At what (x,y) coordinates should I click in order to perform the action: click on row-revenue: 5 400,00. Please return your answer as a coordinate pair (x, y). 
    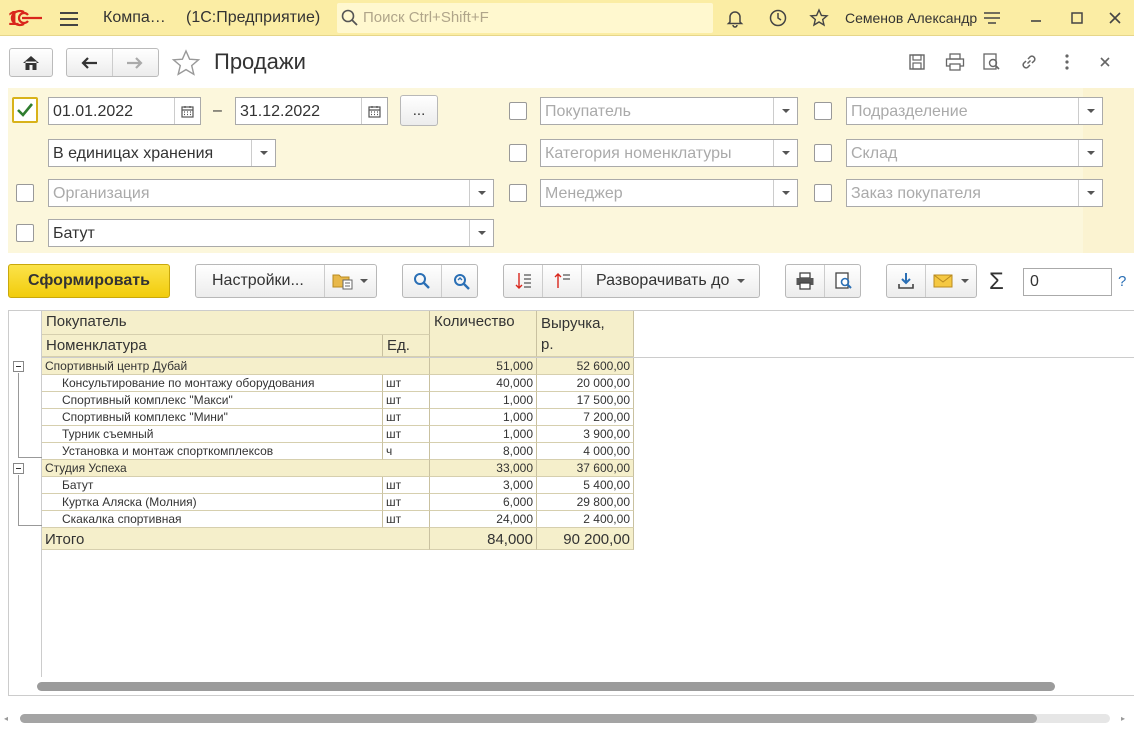
    Looking at the image, I should click on (585, 485).